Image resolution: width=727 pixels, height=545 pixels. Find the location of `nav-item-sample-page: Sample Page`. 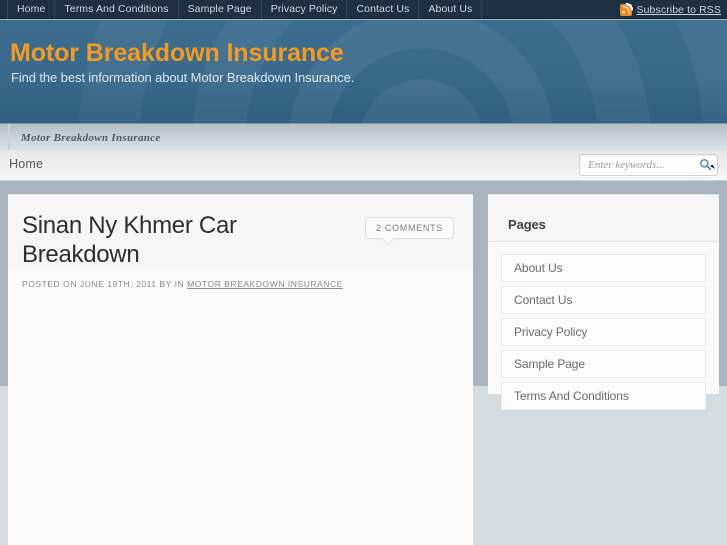

nav-item-sample-page: Sample Page is located at coordinates (220, 9).